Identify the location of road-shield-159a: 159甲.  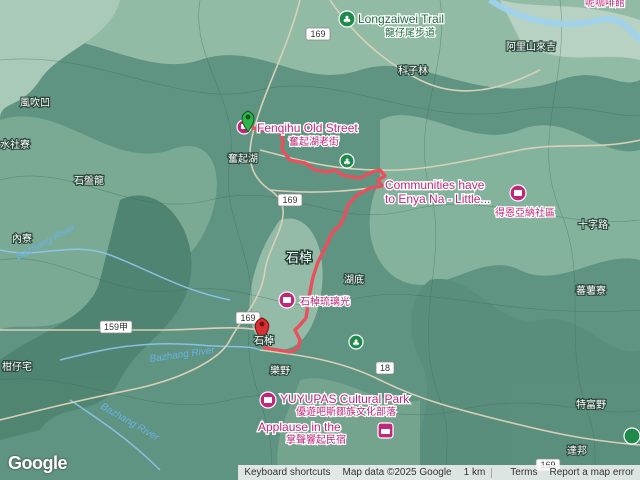
(116, 327).